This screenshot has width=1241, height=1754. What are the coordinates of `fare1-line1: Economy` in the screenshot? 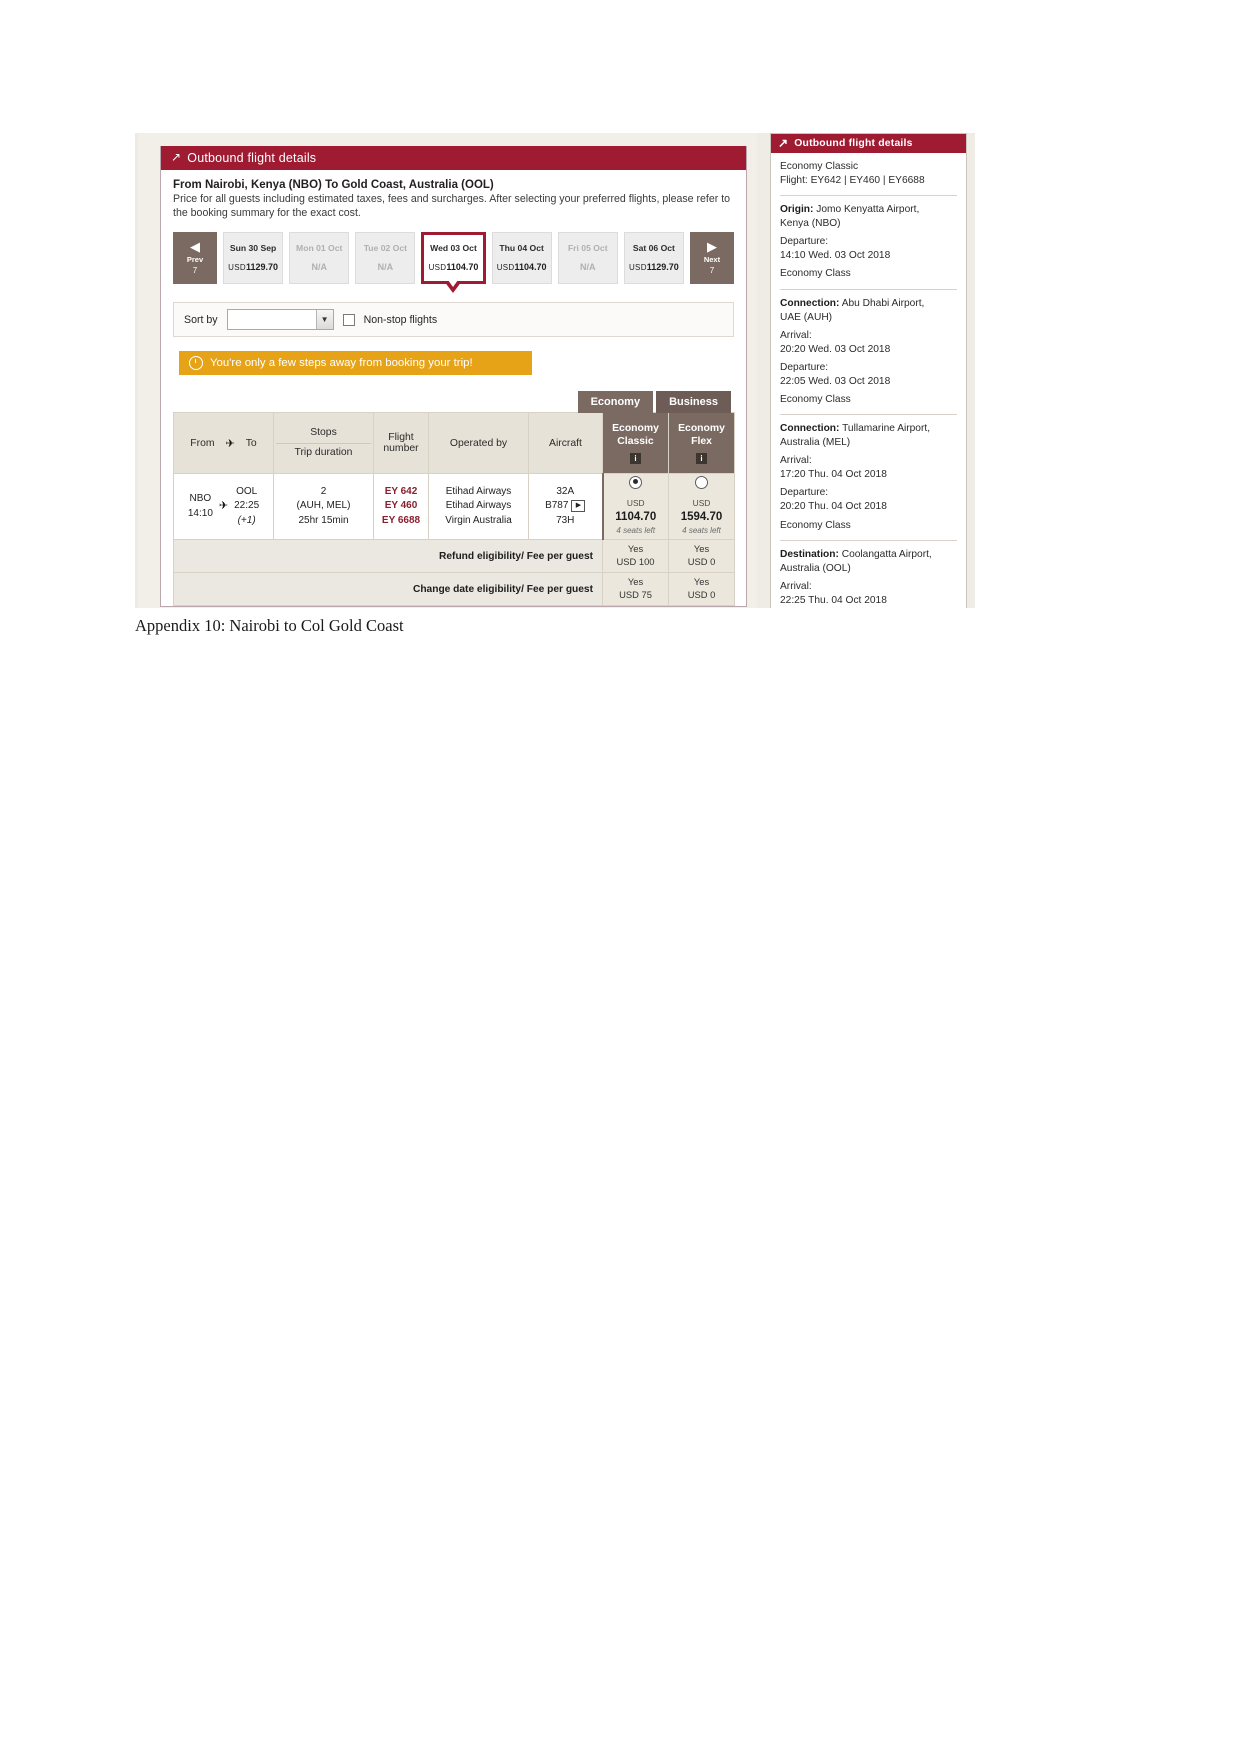 It's located at (635, 428).